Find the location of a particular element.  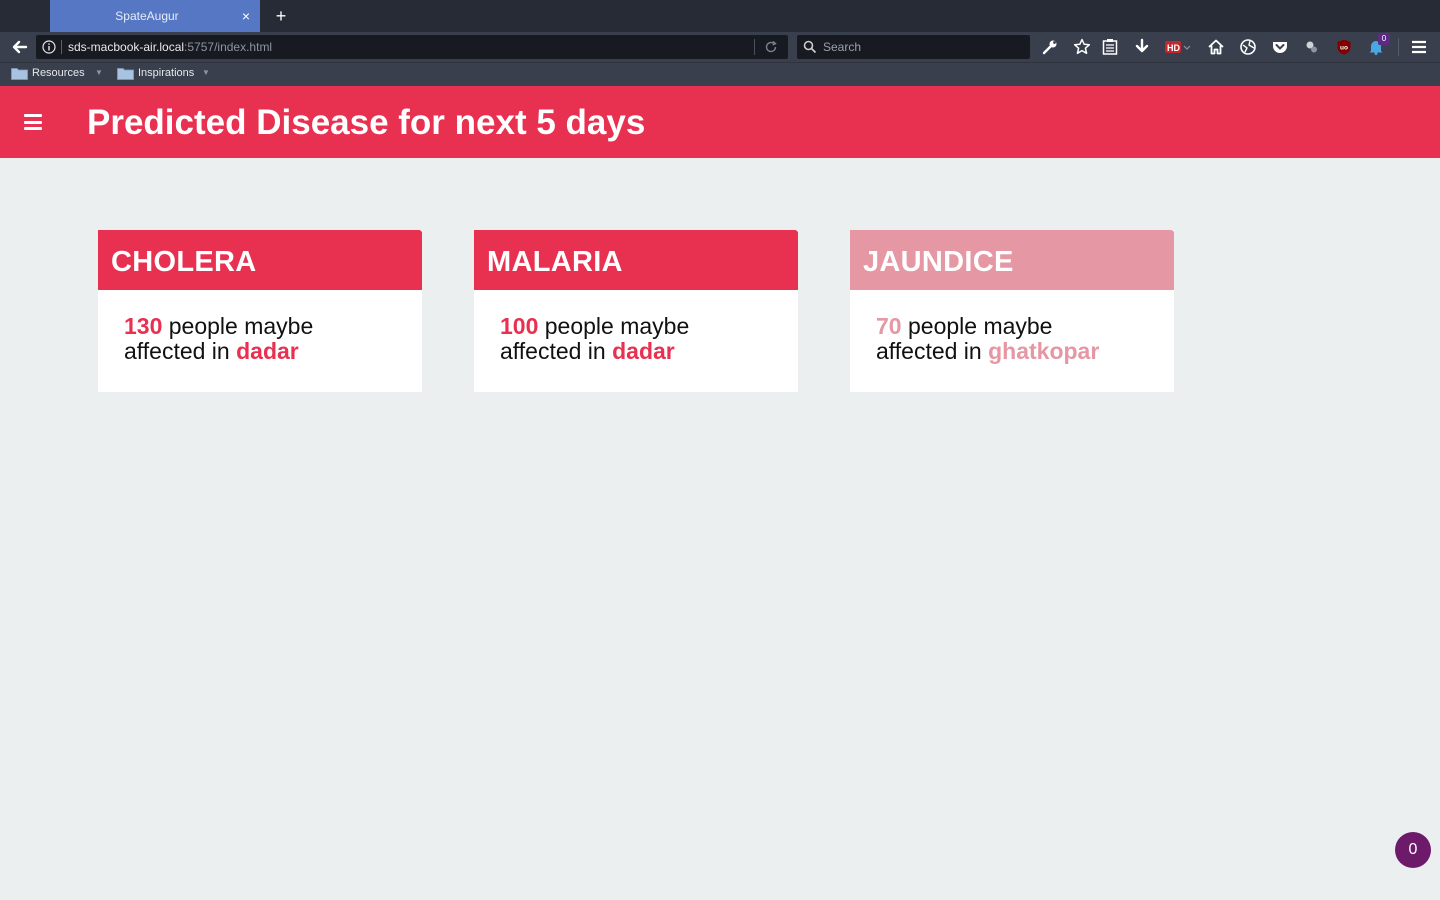

ublock-icon: uo is located at coordinates (1344, 47).